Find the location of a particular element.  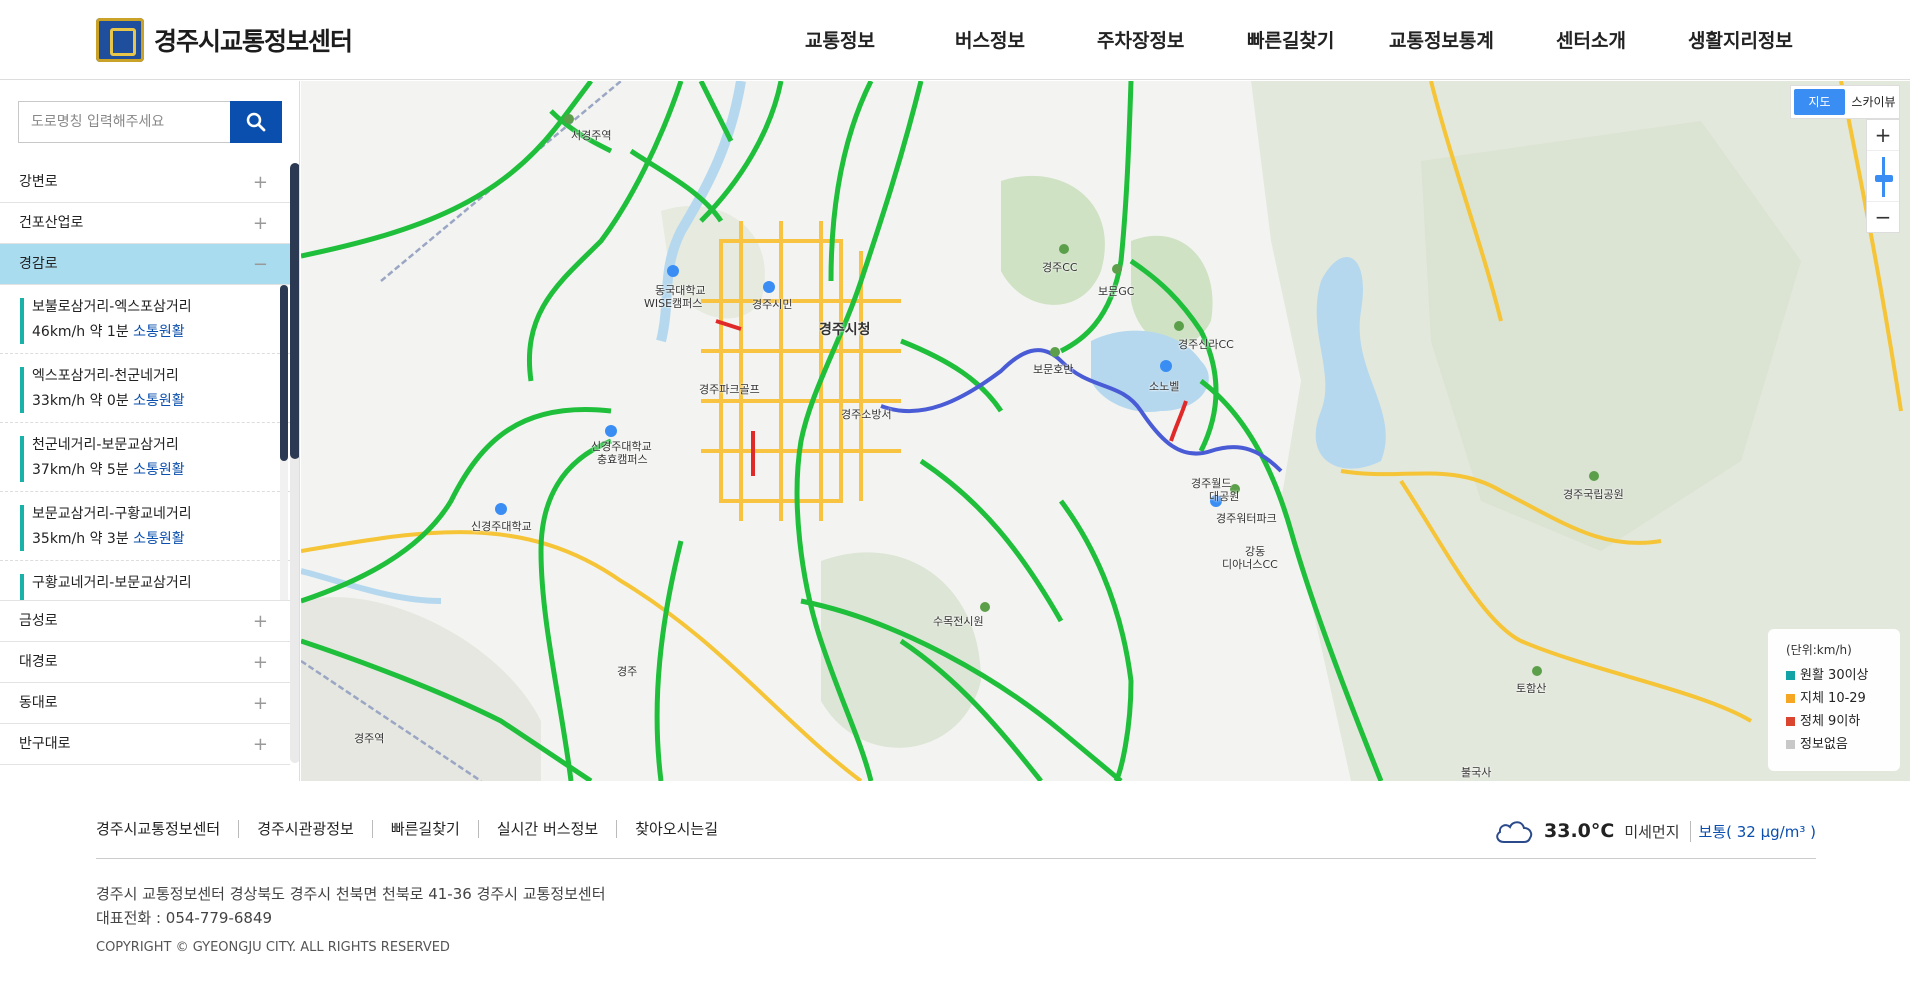

zoom-slider is located at coordinates (1883, 176).